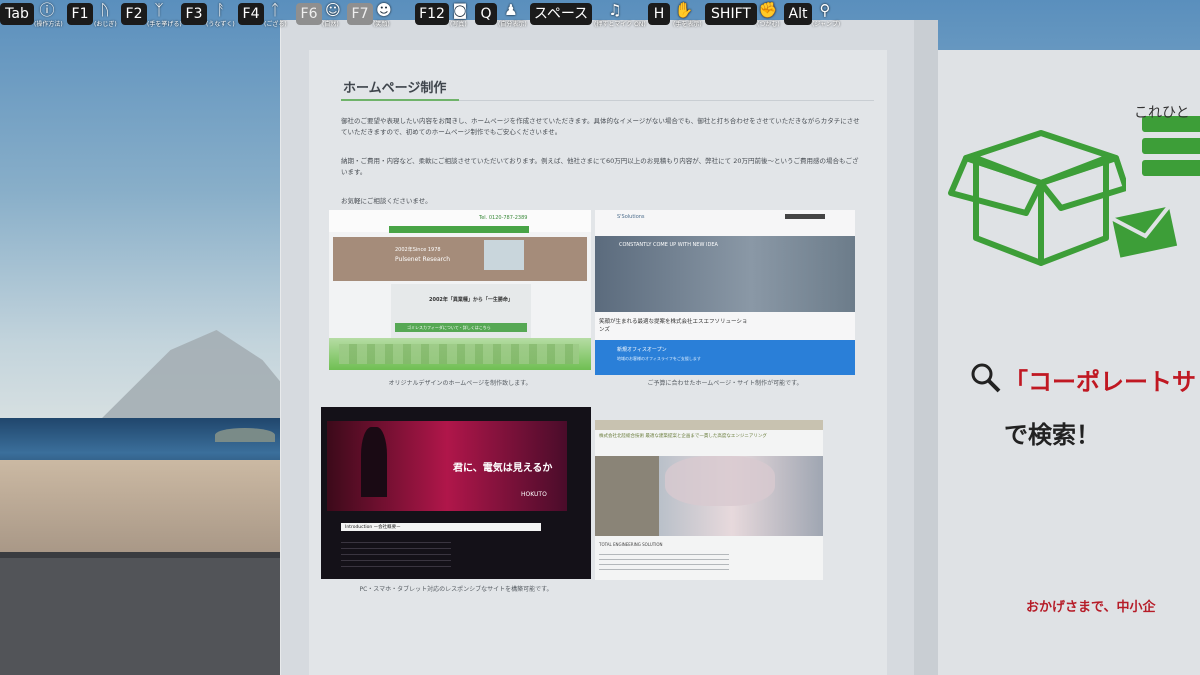  Describe the element at coordinates (798, 14) in the screenshot. I see `key-alt: Alt` at that location.